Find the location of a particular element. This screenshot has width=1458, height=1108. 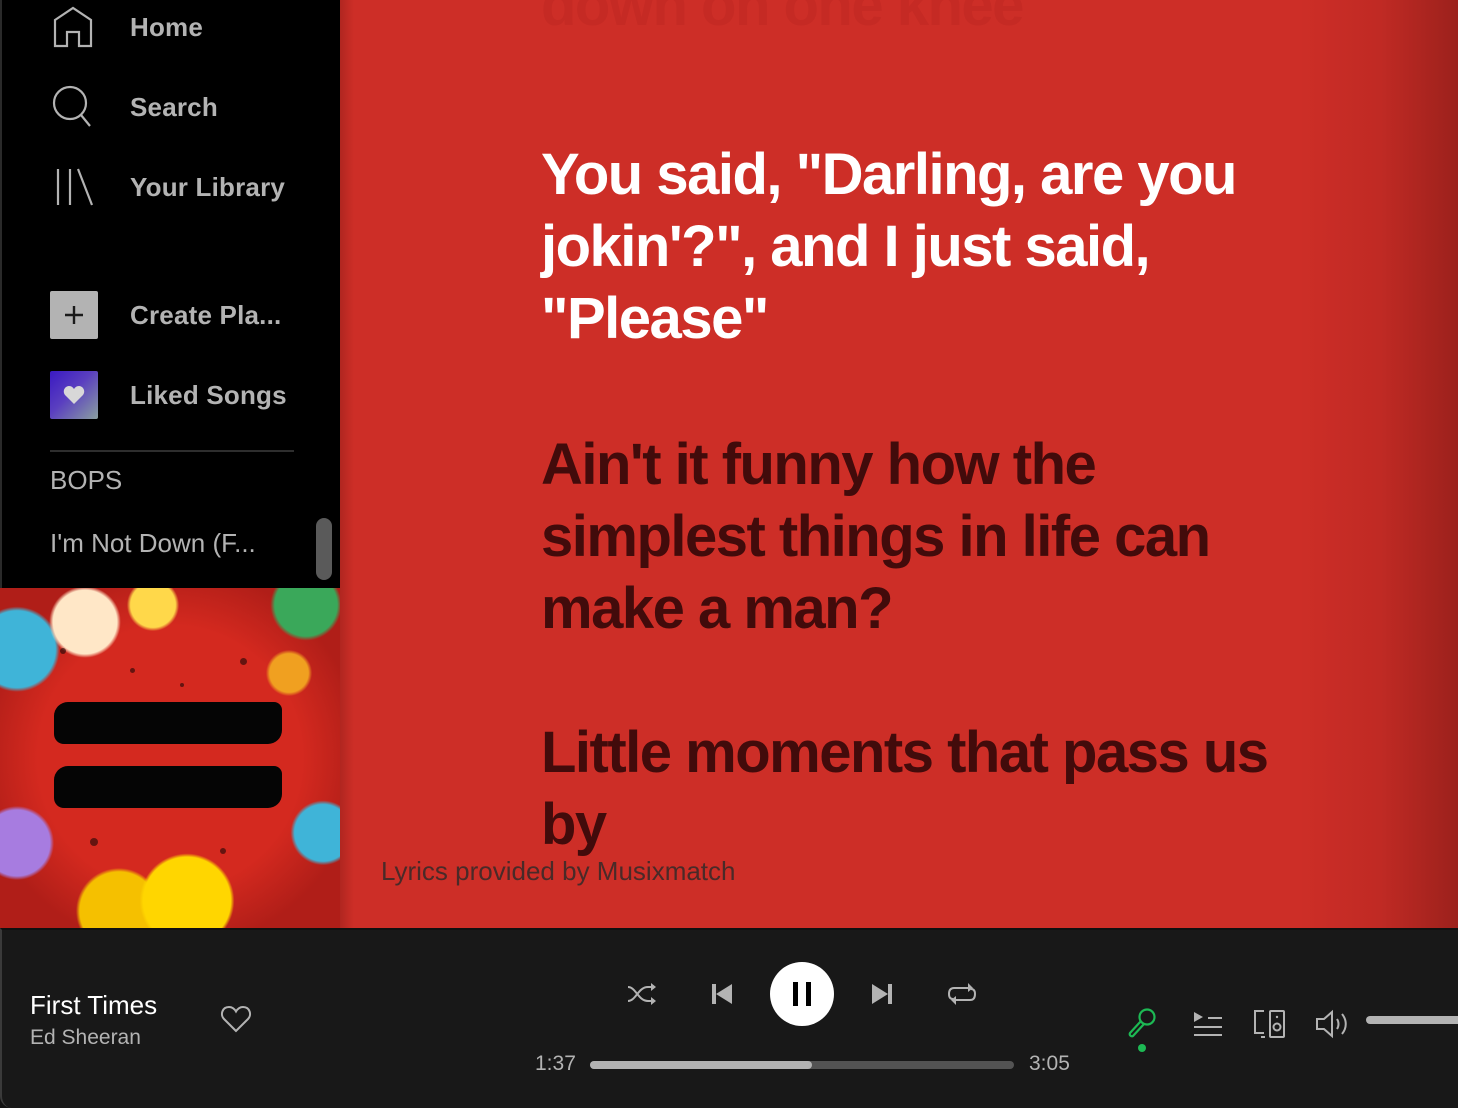

shuffle-button is located at coordinates (642, 994).